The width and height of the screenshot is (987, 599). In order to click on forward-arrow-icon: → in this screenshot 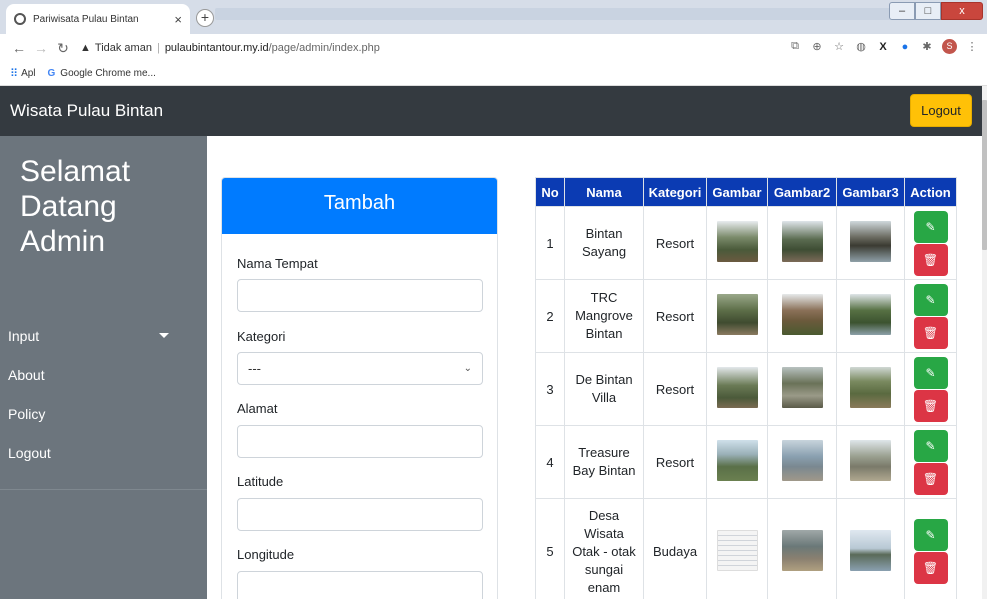, I will do `click(41, 48)`.